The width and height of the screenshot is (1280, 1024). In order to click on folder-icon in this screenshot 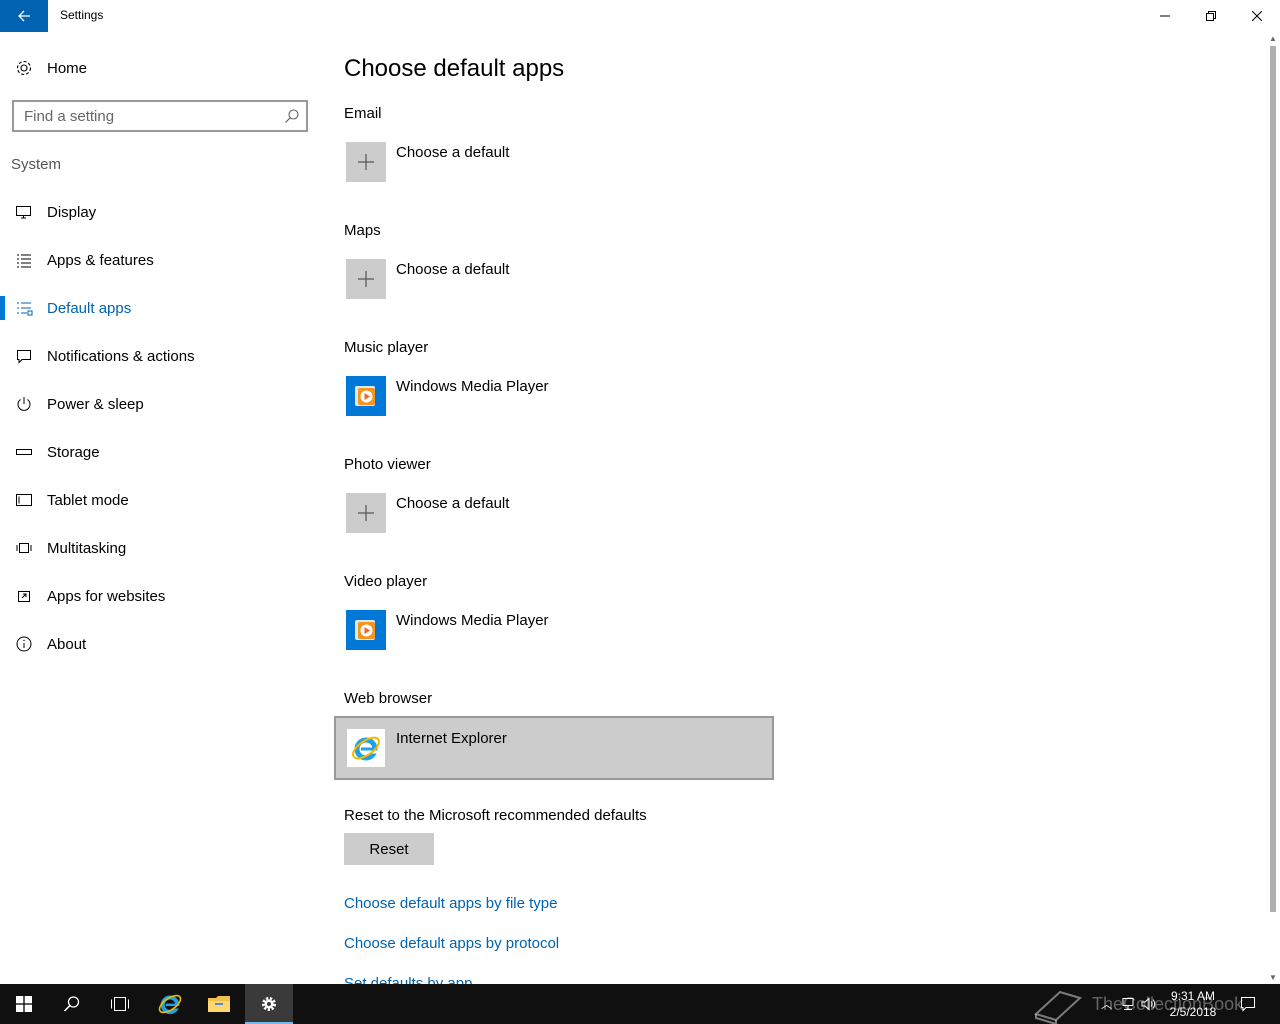, I will do `click(219, 1004)`.